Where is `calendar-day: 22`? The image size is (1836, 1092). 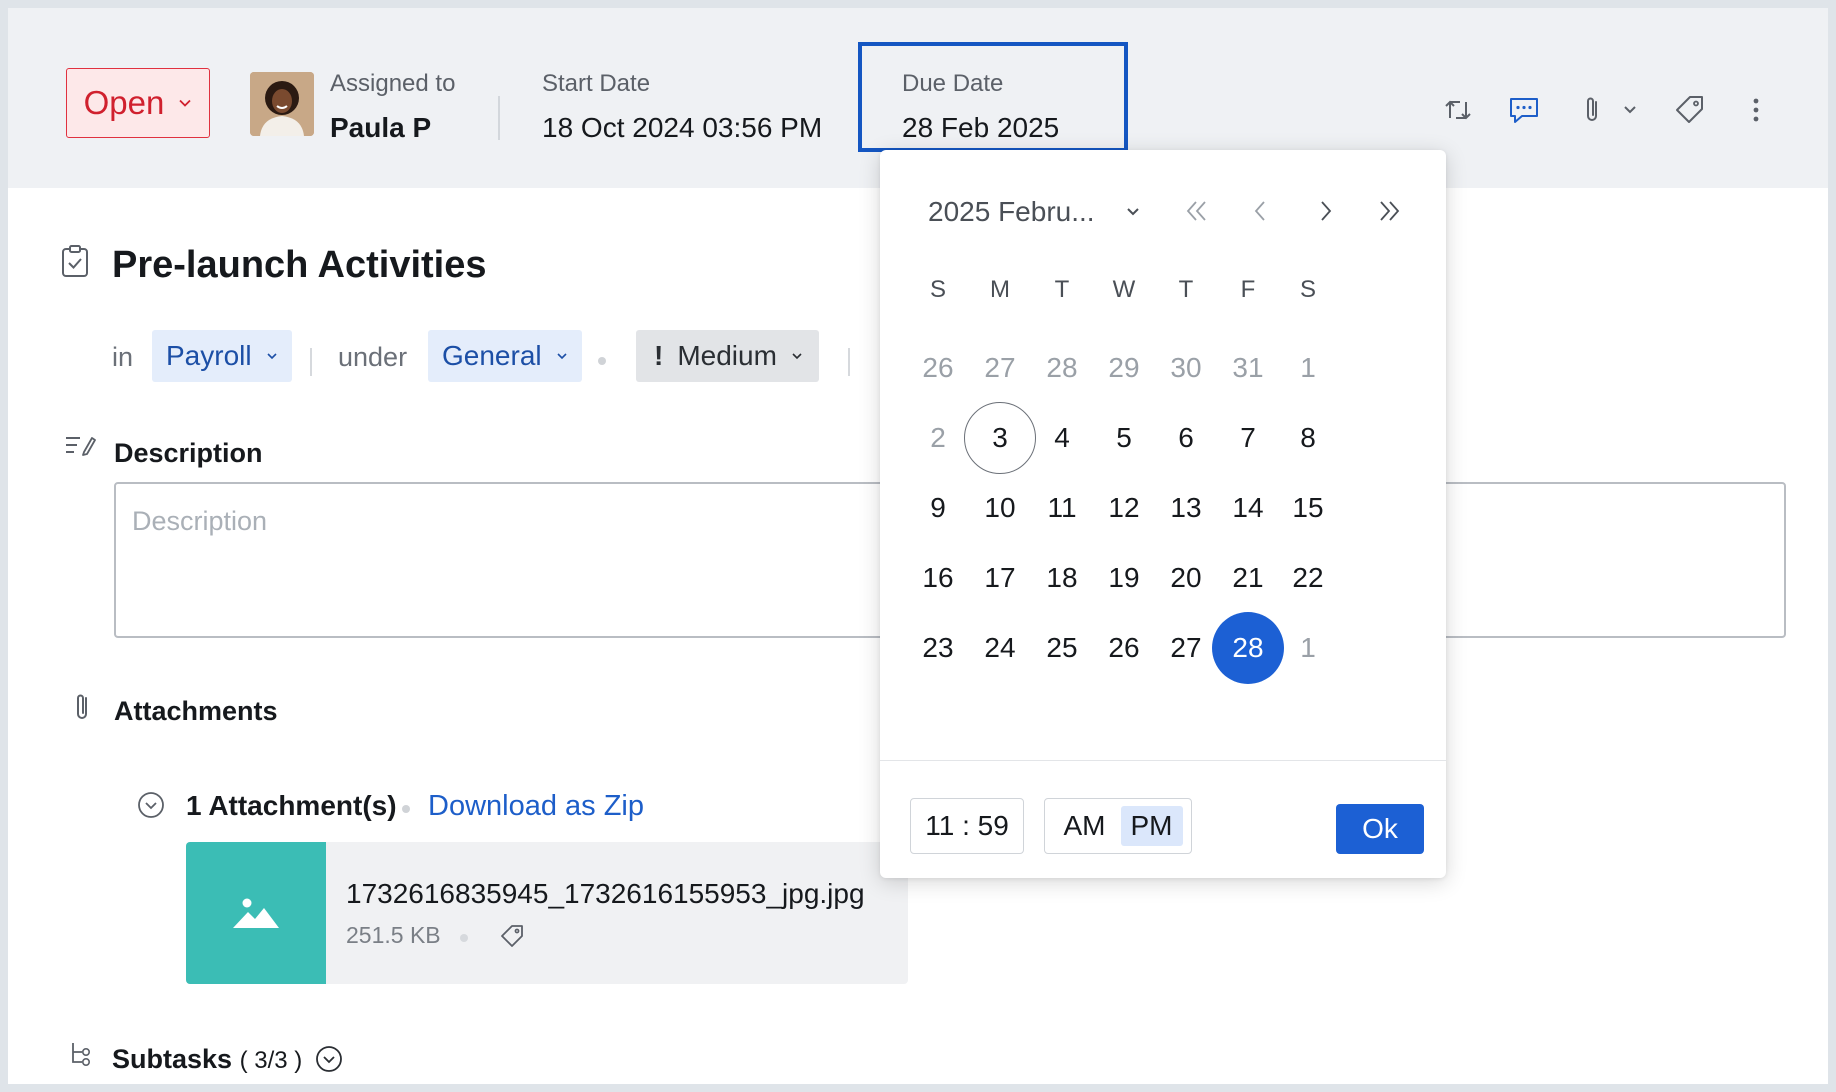 calendar-day: 22 is located at coordinates (1308, 578).